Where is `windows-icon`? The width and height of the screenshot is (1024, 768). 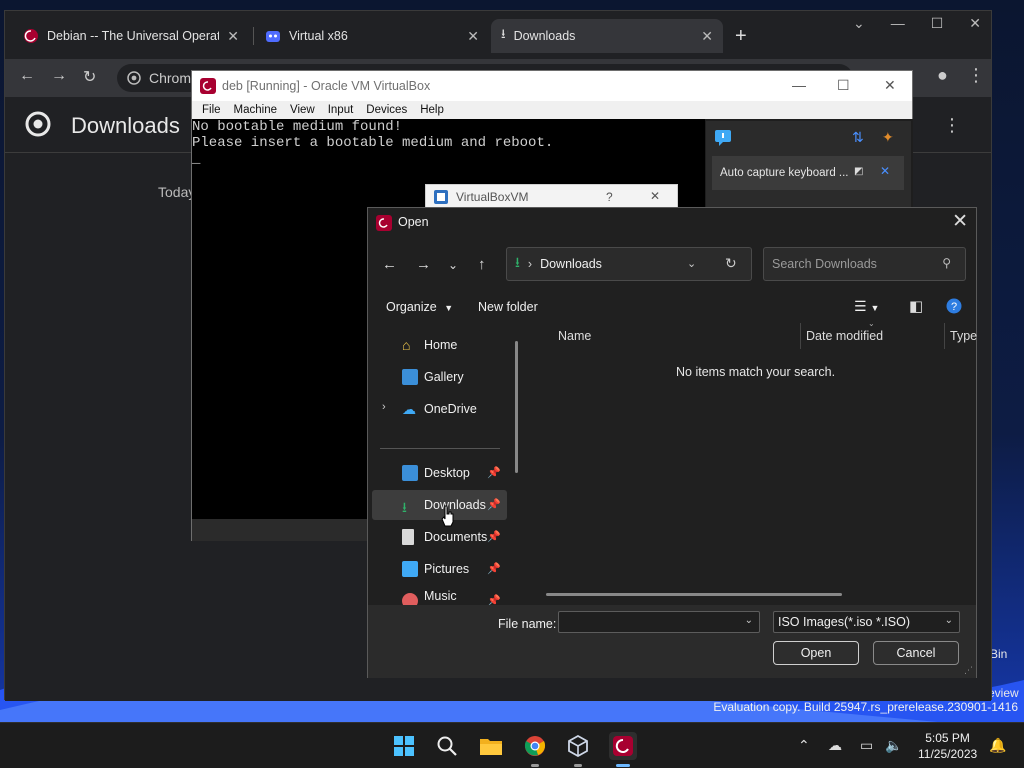 windows-icon is located at coordinates (404, 746).